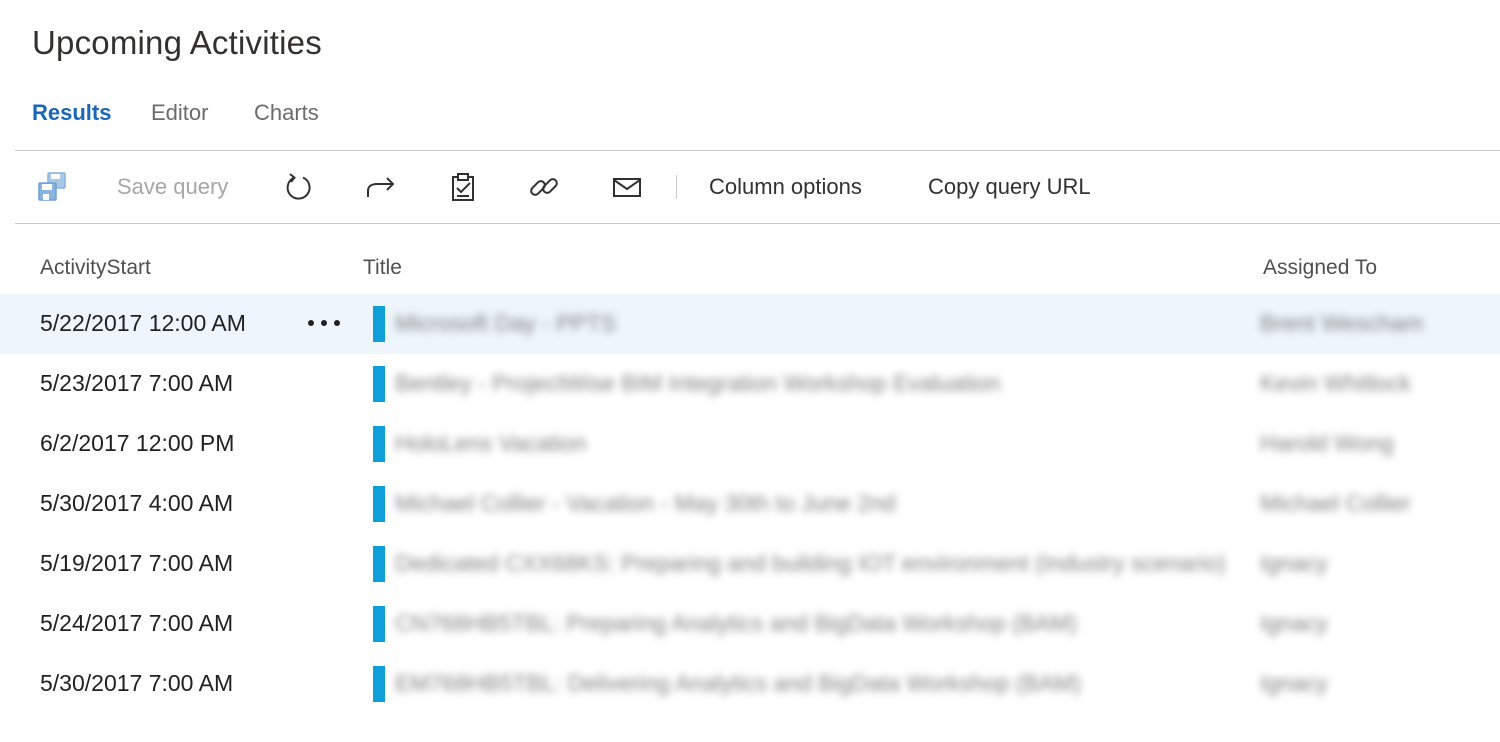 The width and height of the screenshot is (1500, 742). I want to click on activity-start-cell: 5/30/2017 4:00 AM, so click(137, 503).